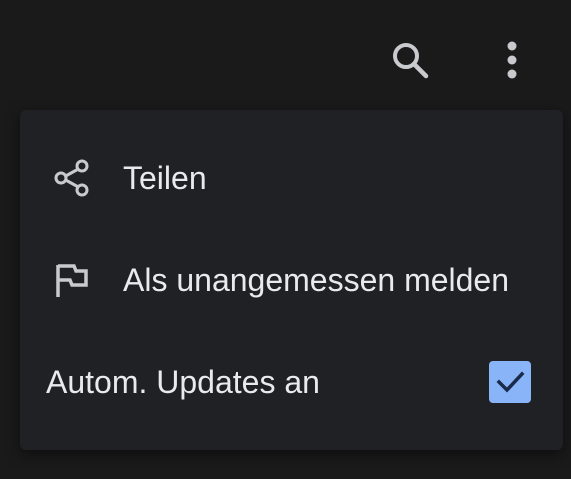 The height and width of the screenshot is (479, 571). I want to click on menu-item-label: Teilen, so click(165, 177).